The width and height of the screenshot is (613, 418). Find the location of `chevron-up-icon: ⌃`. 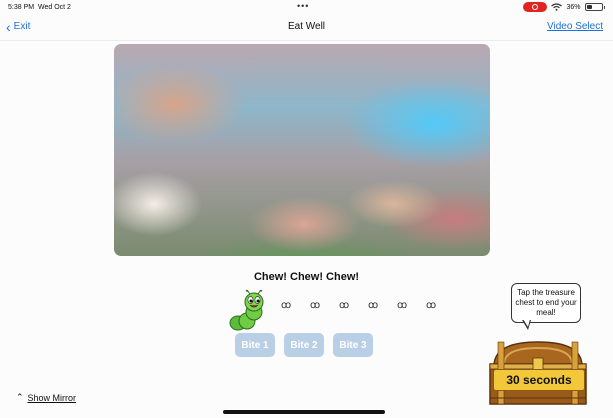

chevron-up-icon: ⌃ is located at coordinates (20, 397).